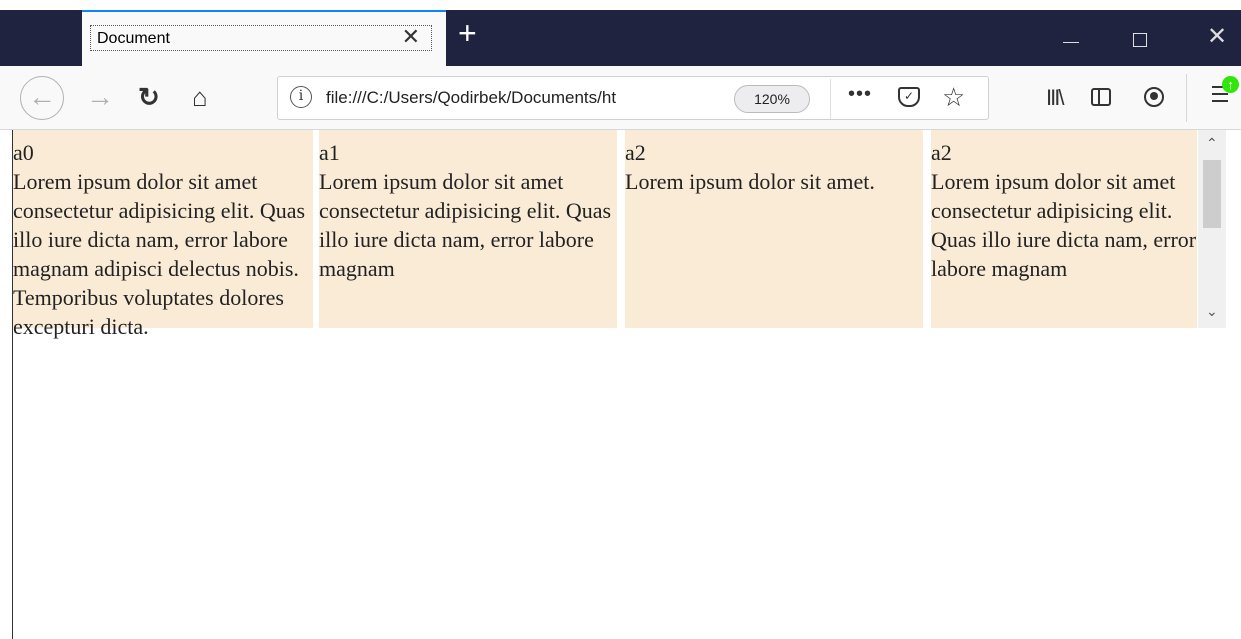  Describe the element at coordinates (1212, 311) in the screenshot. I see `scroll-down-icon: ⌄` at that location.